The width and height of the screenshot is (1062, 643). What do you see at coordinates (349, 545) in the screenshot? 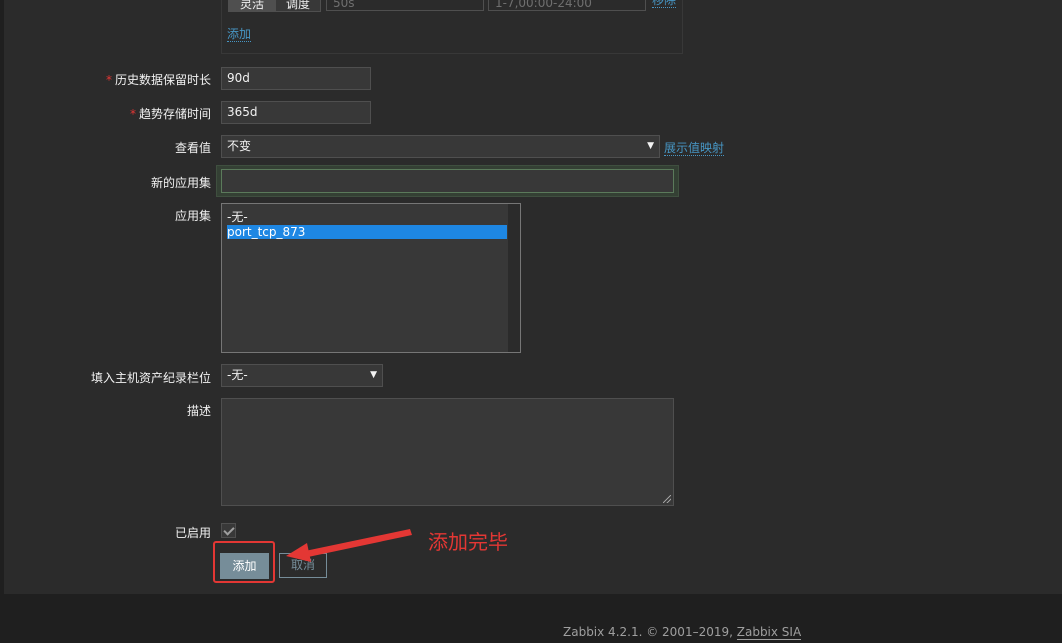
I see `annotation-arrow-icon` at bounding box center [349, 545].